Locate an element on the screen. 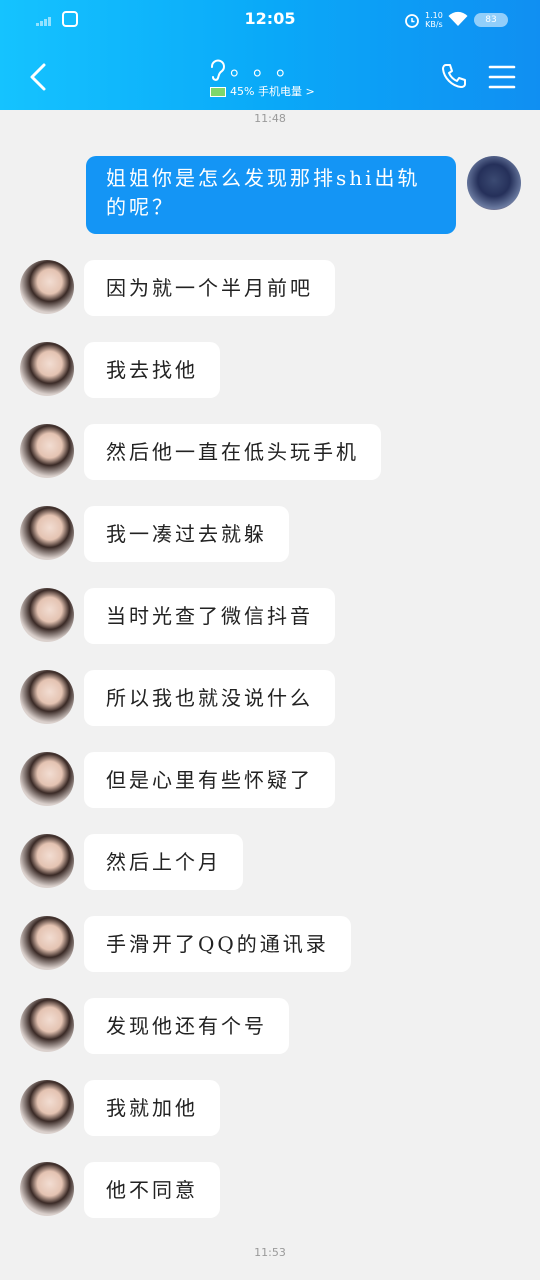 The image size is (540, 1280). chat-title-area: 。。。 45% 手机电量 > is located at coordinates (270, 80).